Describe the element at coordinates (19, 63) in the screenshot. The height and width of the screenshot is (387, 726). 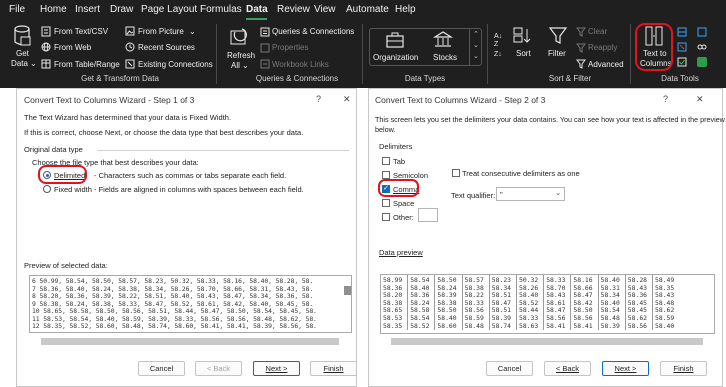
I see `get-data-button-line2: Data` at that location.